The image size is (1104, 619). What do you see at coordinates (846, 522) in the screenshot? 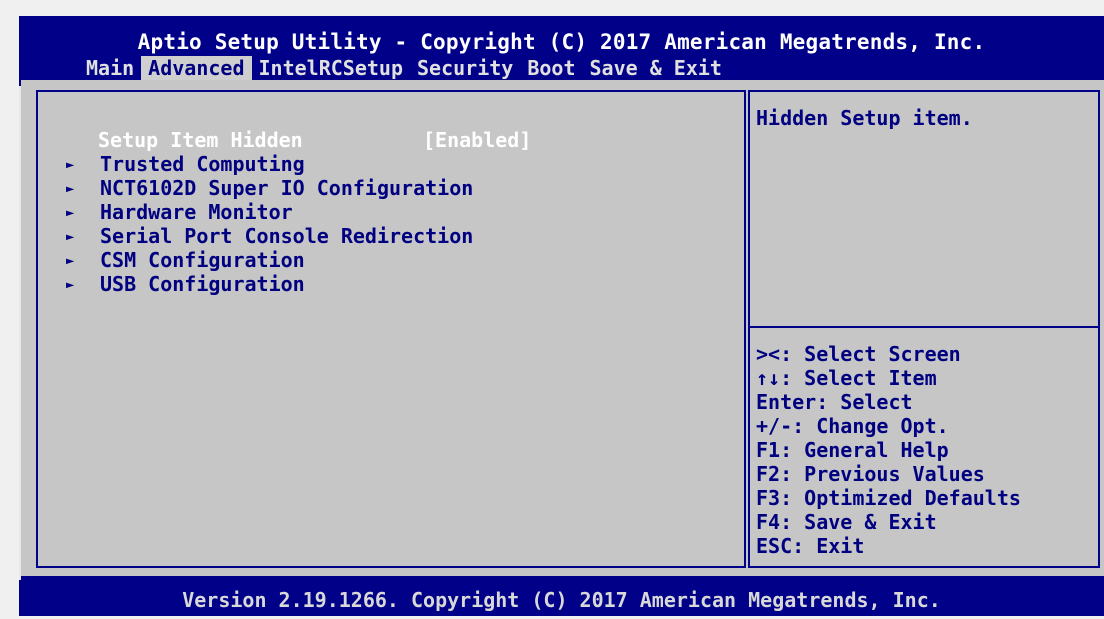
I see `key-save-exit: F4: Save & Exit` at bounding box center [846, 522].